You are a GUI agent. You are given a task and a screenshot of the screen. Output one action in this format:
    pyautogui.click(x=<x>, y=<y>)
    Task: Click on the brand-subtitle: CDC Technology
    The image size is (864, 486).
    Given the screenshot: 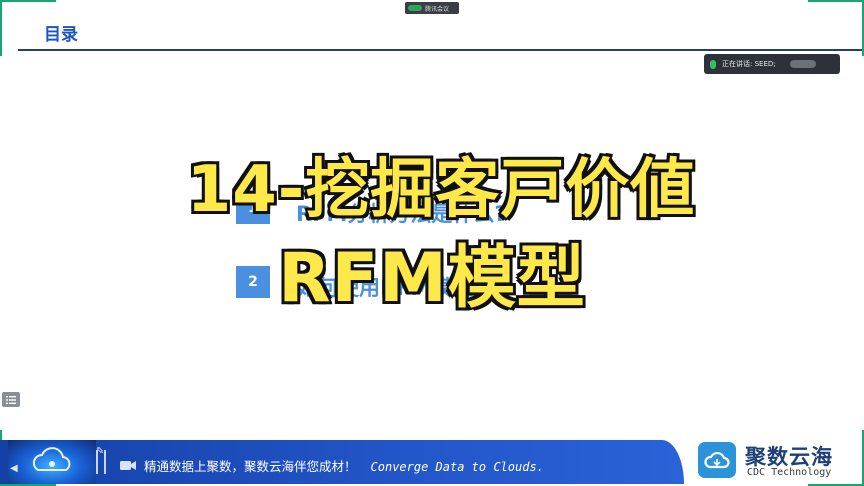 What is the action you would take?
    pyautogui.click(x=789, y=472)
    